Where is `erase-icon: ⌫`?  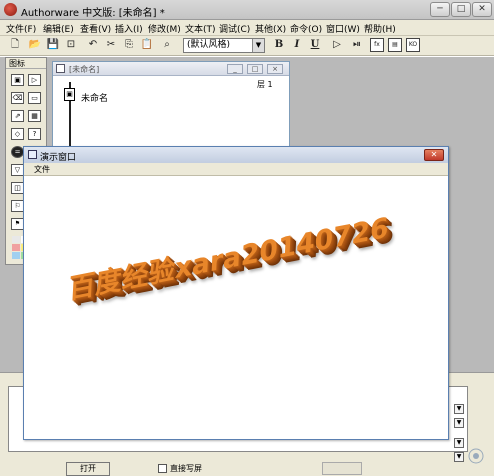
erase-icon: ⌫ is located at coordinates (17, 98).